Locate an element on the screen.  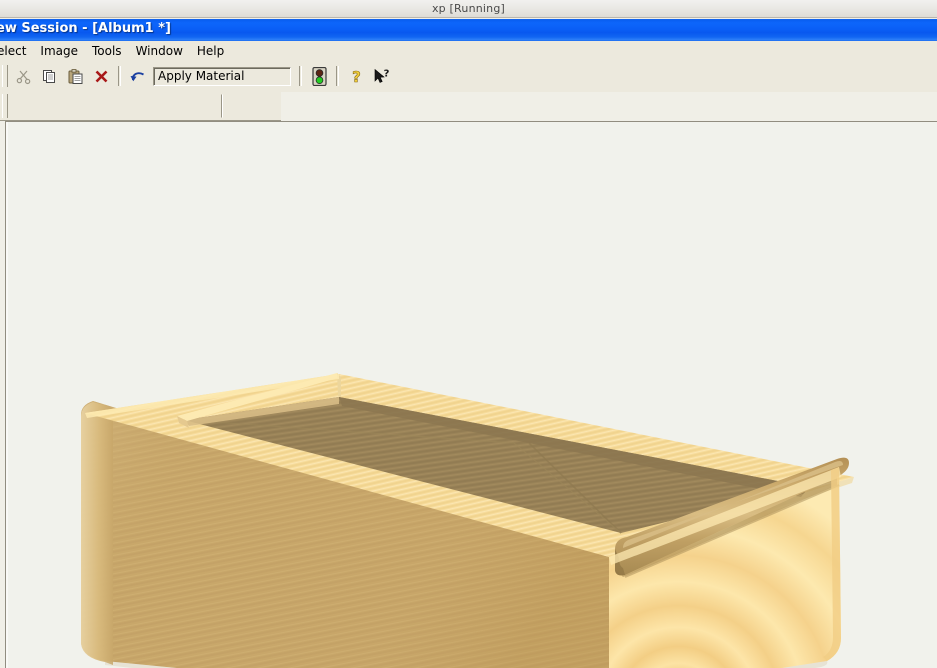
copy-button is located at coordinates (49, 76).